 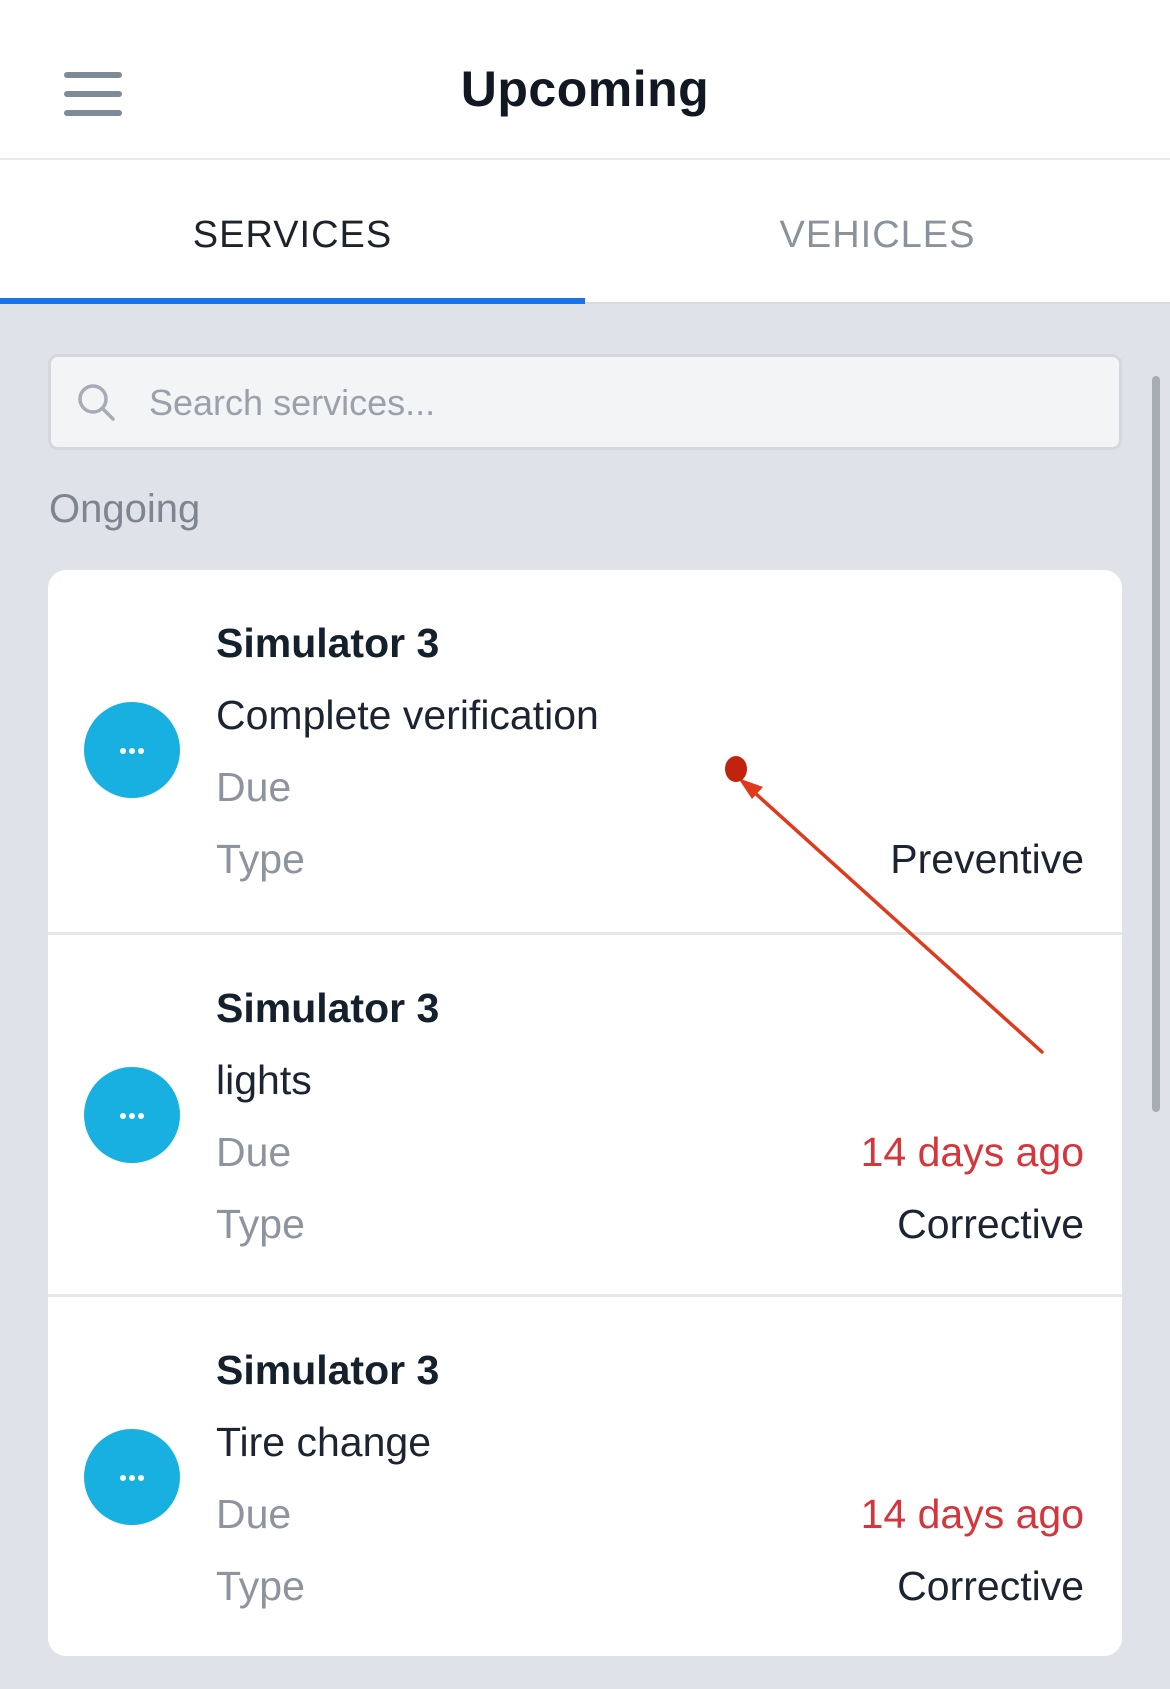 What do you see at coordinates (292, 231) in the screenshot?
I see `tab-services: SERVICES` at bounding box center [292, 231].